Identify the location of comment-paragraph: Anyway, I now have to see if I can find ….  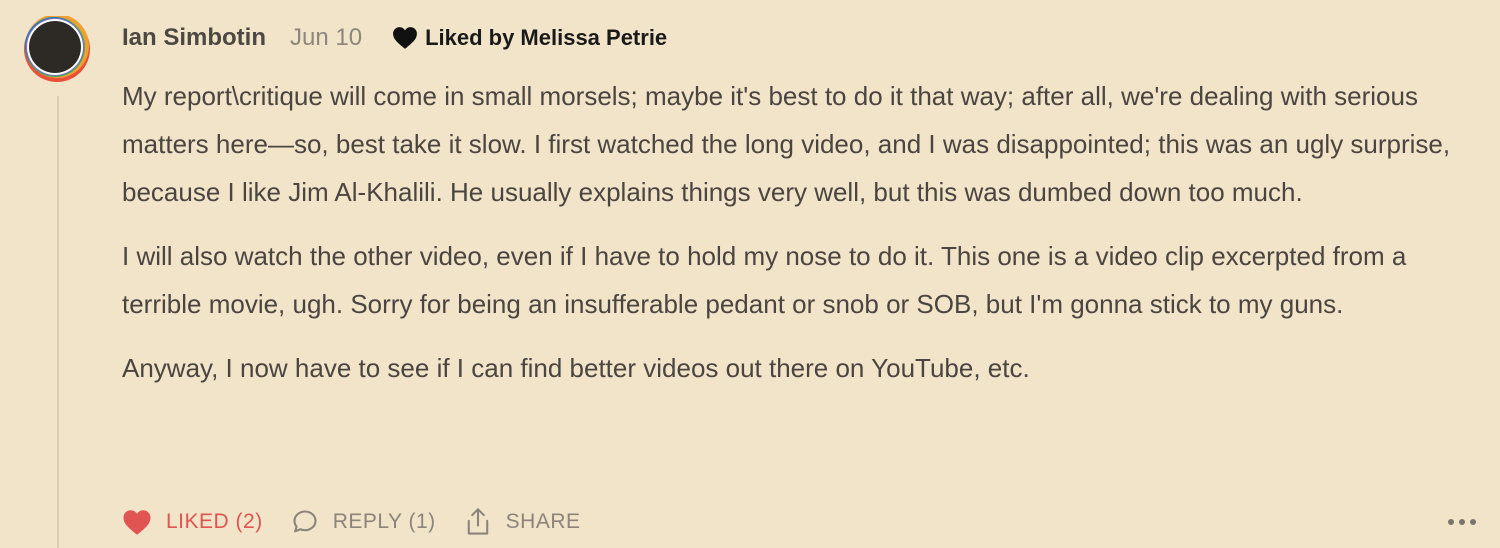
(576, 368).